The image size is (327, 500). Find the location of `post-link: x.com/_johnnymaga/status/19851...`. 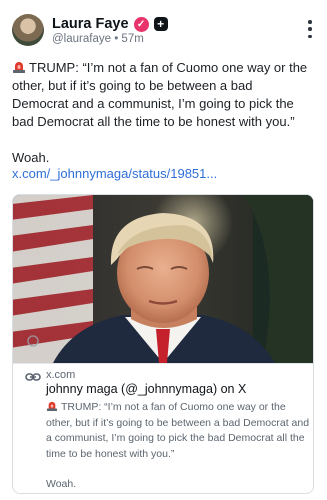

post-link: x.com/_johnnymaga/status/19851... is located at coordinates (114, 173).